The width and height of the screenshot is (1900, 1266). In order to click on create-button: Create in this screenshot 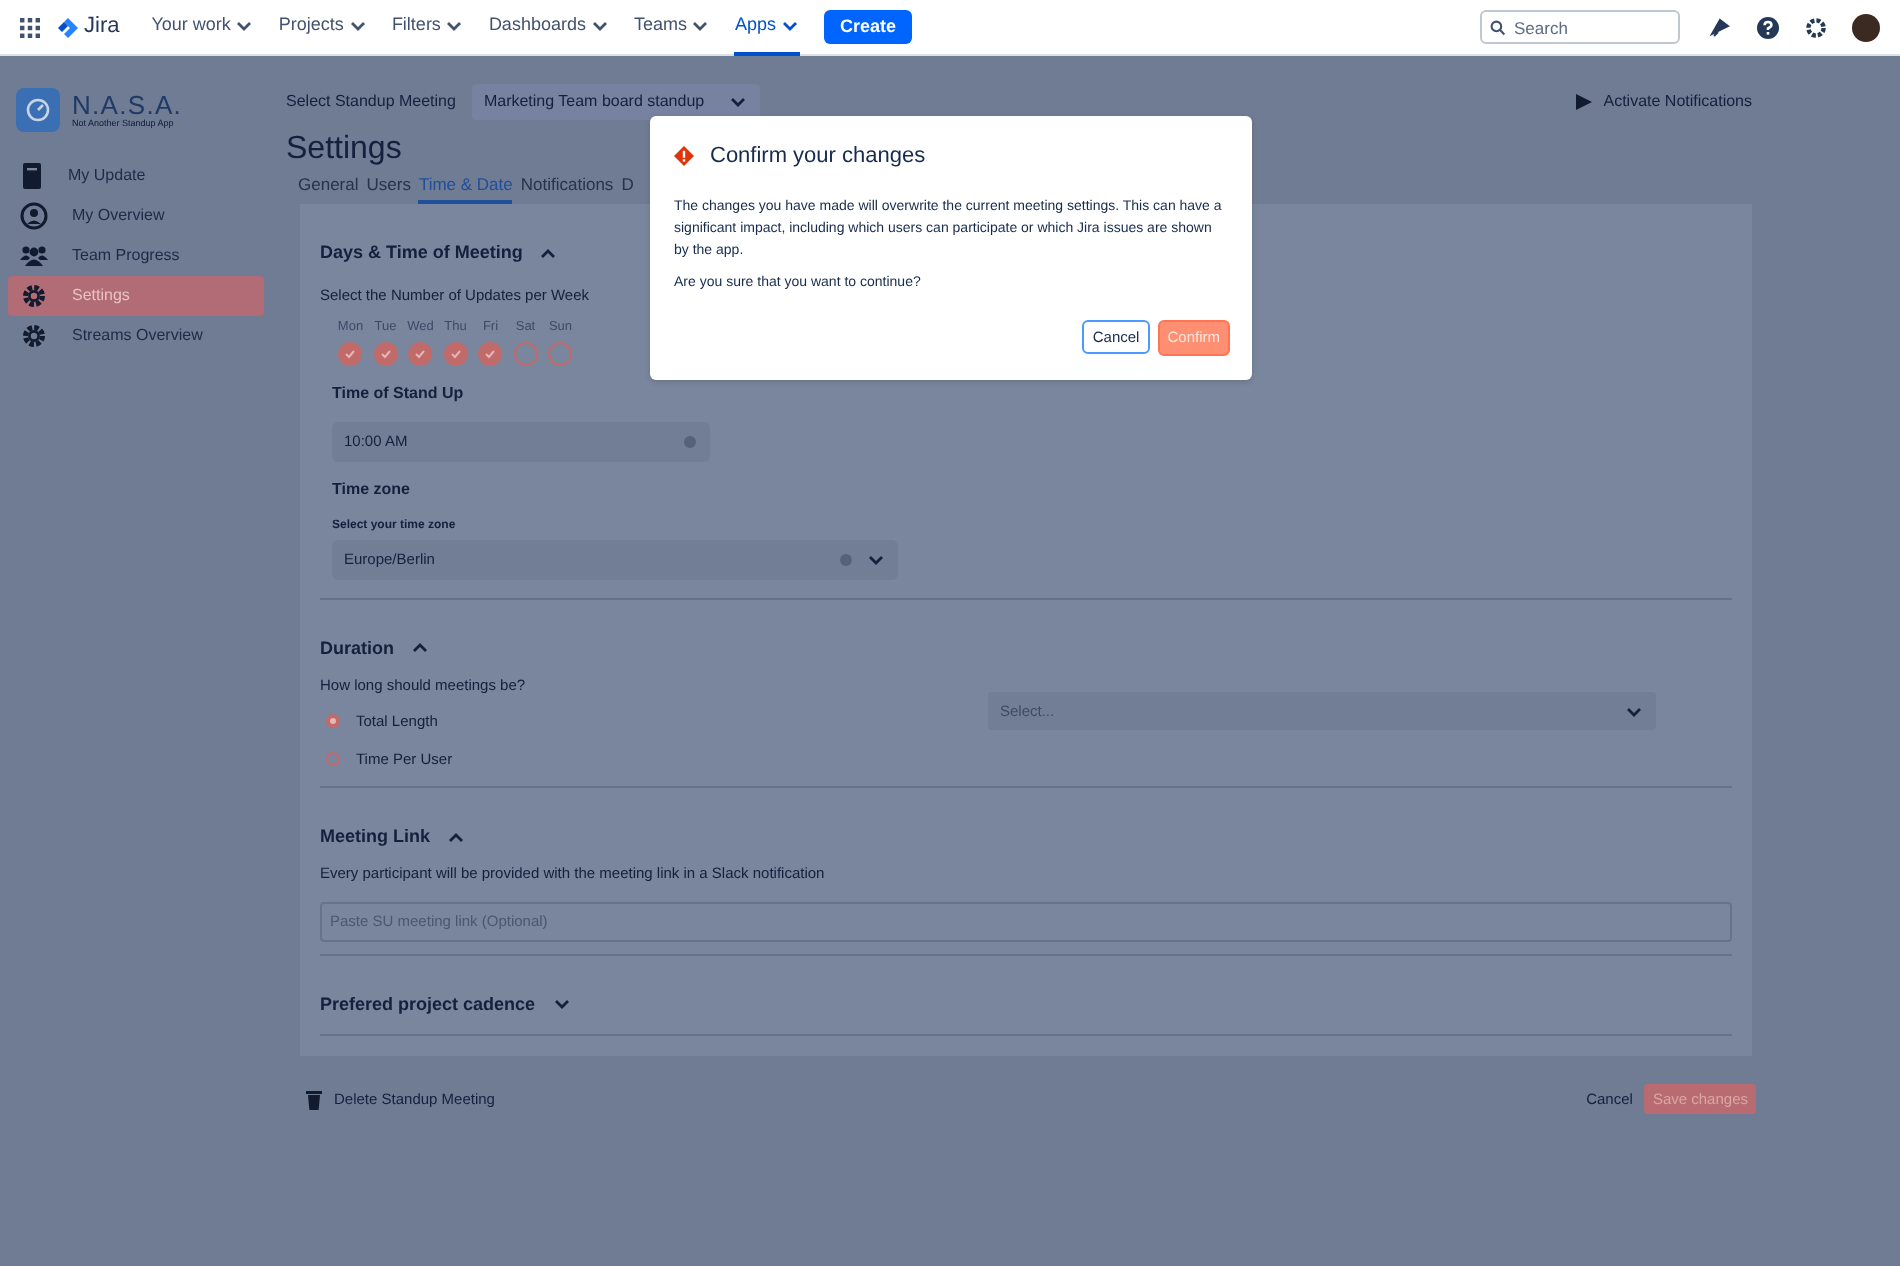, I will do `click(868, 27)`.